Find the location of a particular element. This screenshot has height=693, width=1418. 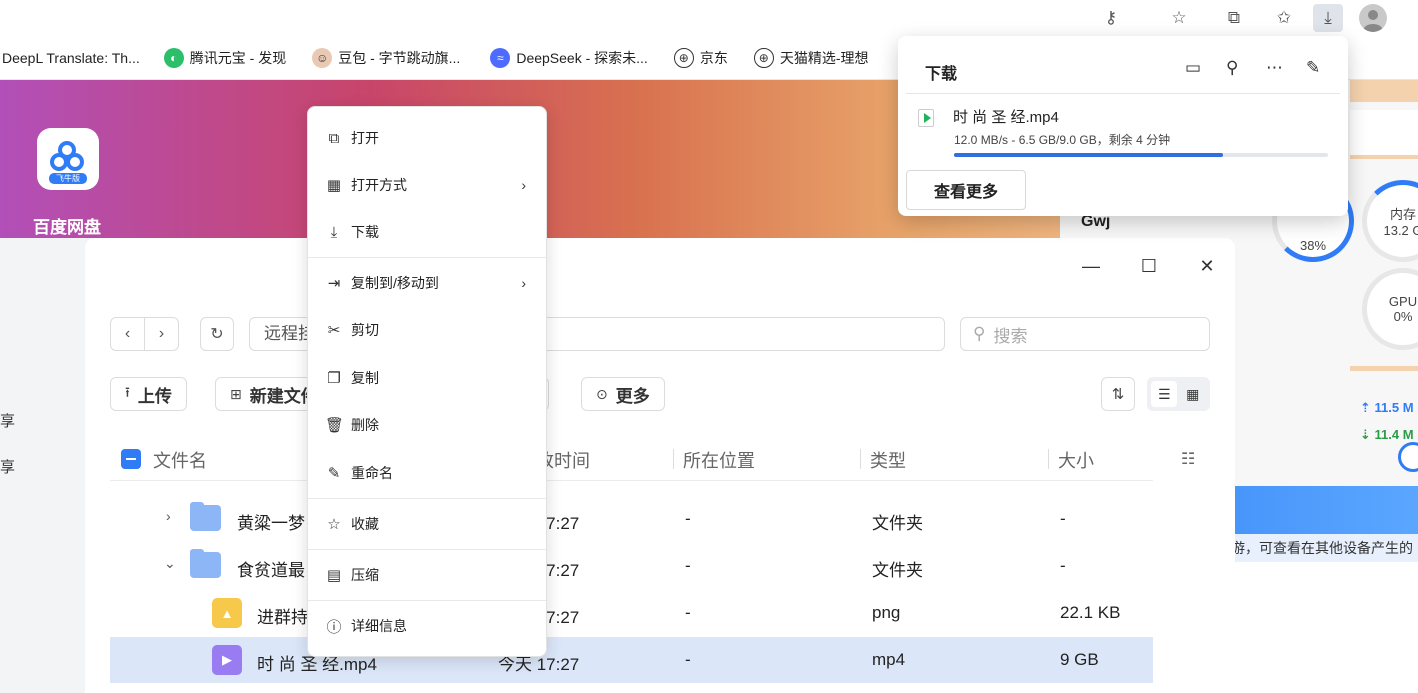

pin-icon: ✎ is located at coordinates (1313, 68).